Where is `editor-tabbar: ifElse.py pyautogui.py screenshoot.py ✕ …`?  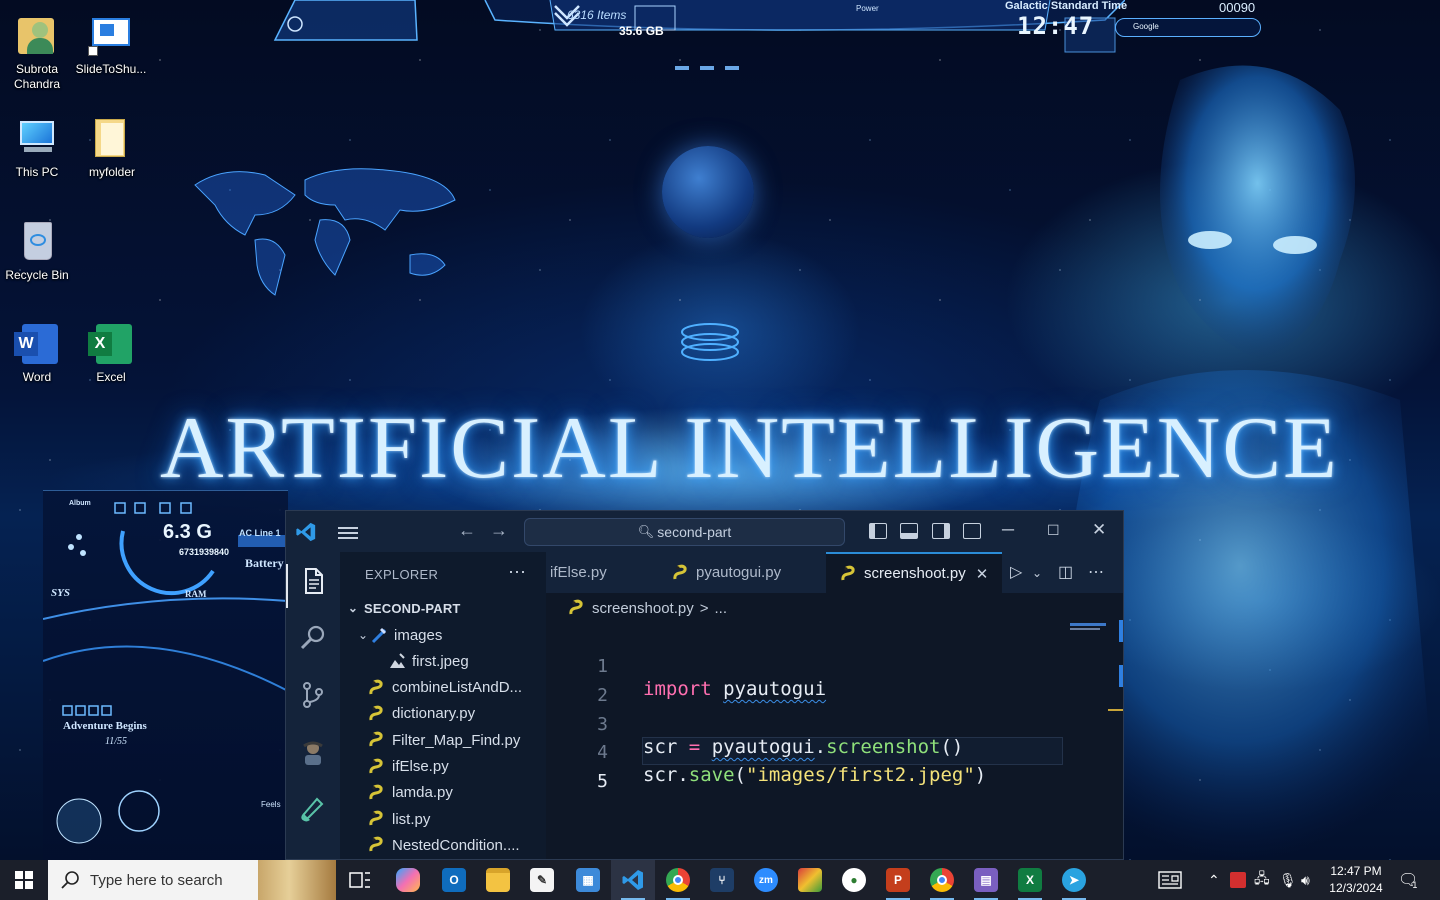 editor-tabbar: ifElse.py pyautogui.py screenshoot.py ✕ … is located at coordinates (834, 572).